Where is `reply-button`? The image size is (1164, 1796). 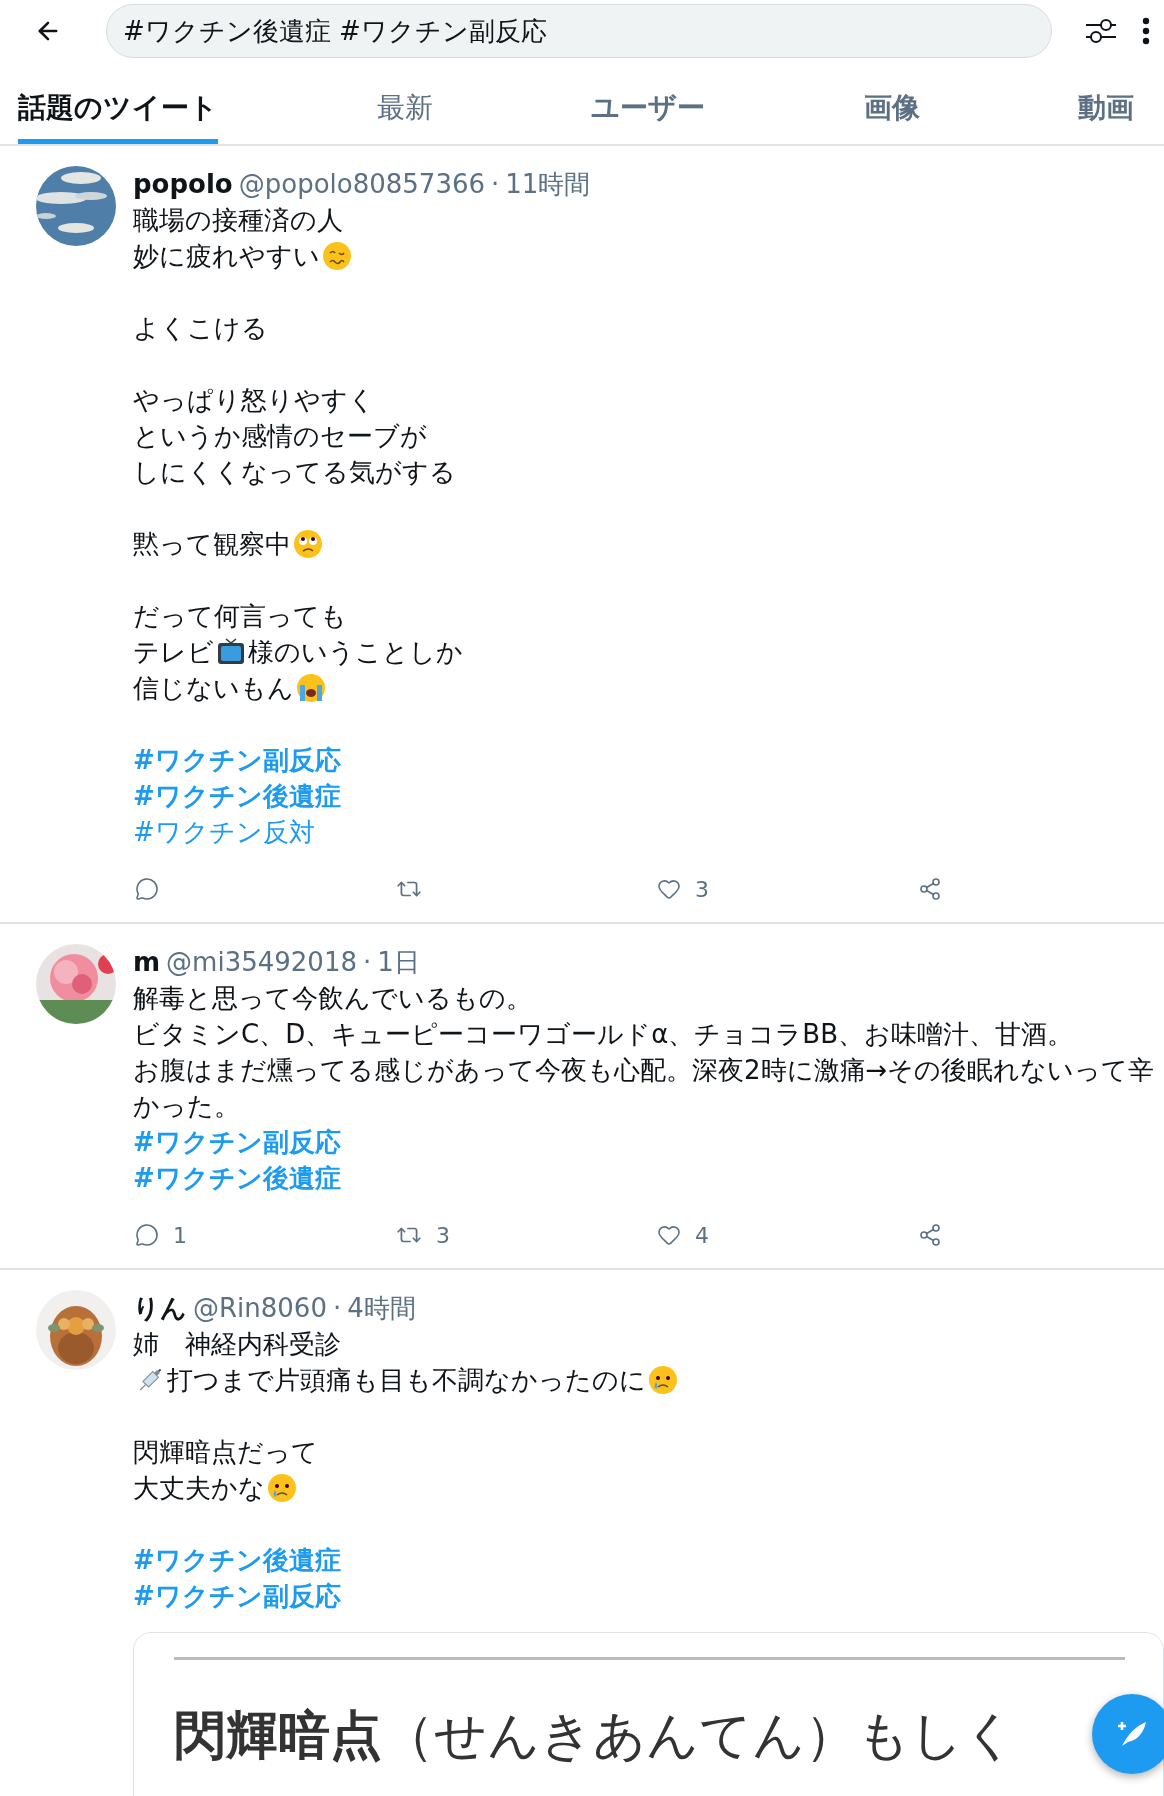
reply-button is located at coordinates (146, 889).